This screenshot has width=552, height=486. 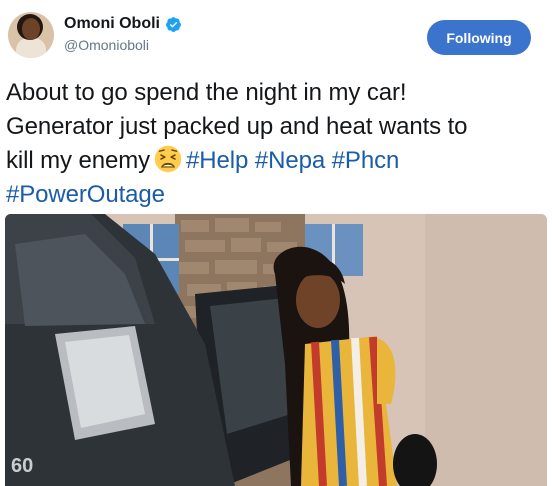 I want to click on verified-badge-icon, so click(x=173, y=24).